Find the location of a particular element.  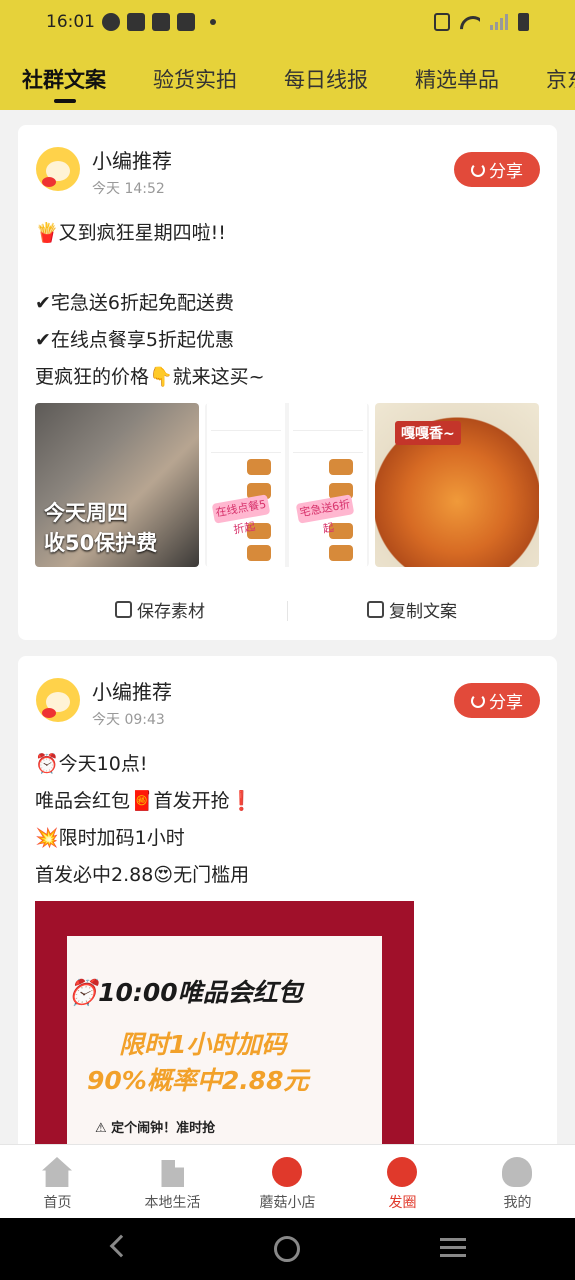

more-notifications-icon is located at coordinates (213, 22).